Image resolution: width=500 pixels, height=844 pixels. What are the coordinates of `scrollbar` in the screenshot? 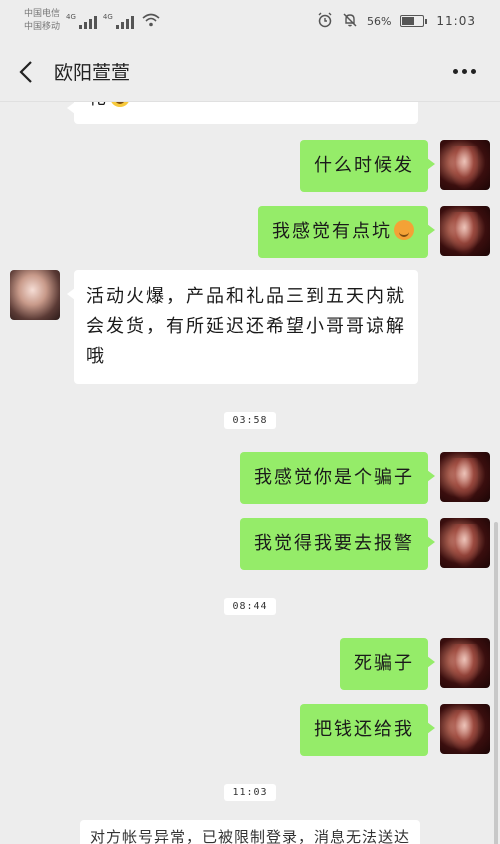 It's located at (496, 683).